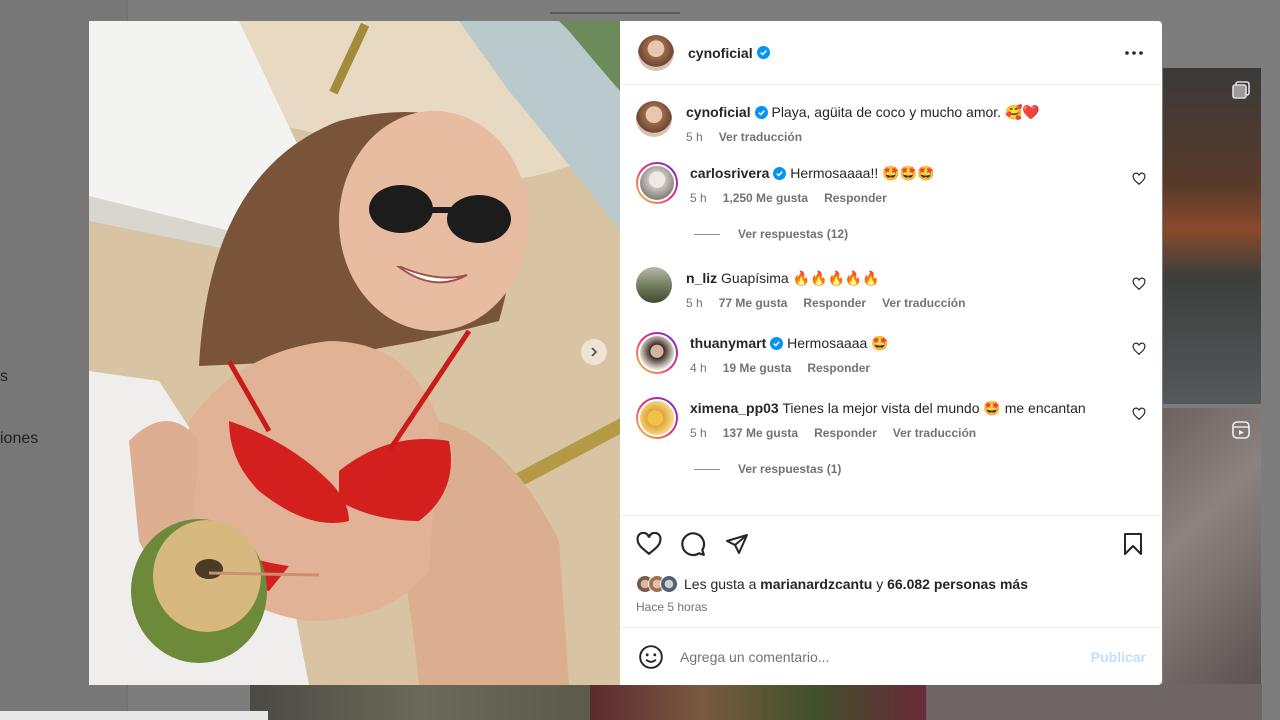  I want to click on view-replies-label: Ver respuestas (1), so click(789, 469).